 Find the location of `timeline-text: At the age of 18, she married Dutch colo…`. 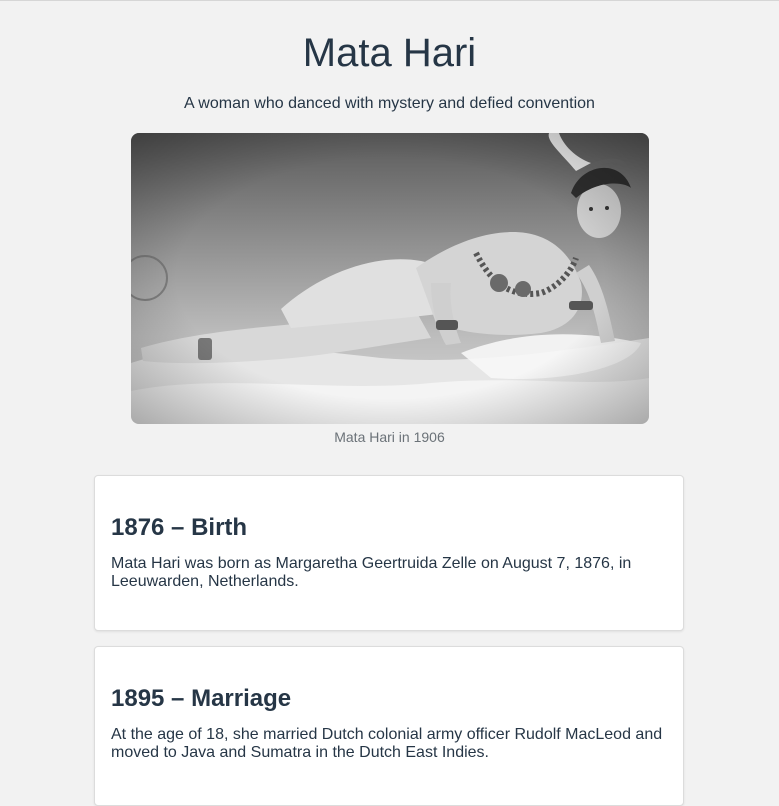

timeline-text: At the age of 18, she married Dutch colo… is located at coordinates (387, 743).